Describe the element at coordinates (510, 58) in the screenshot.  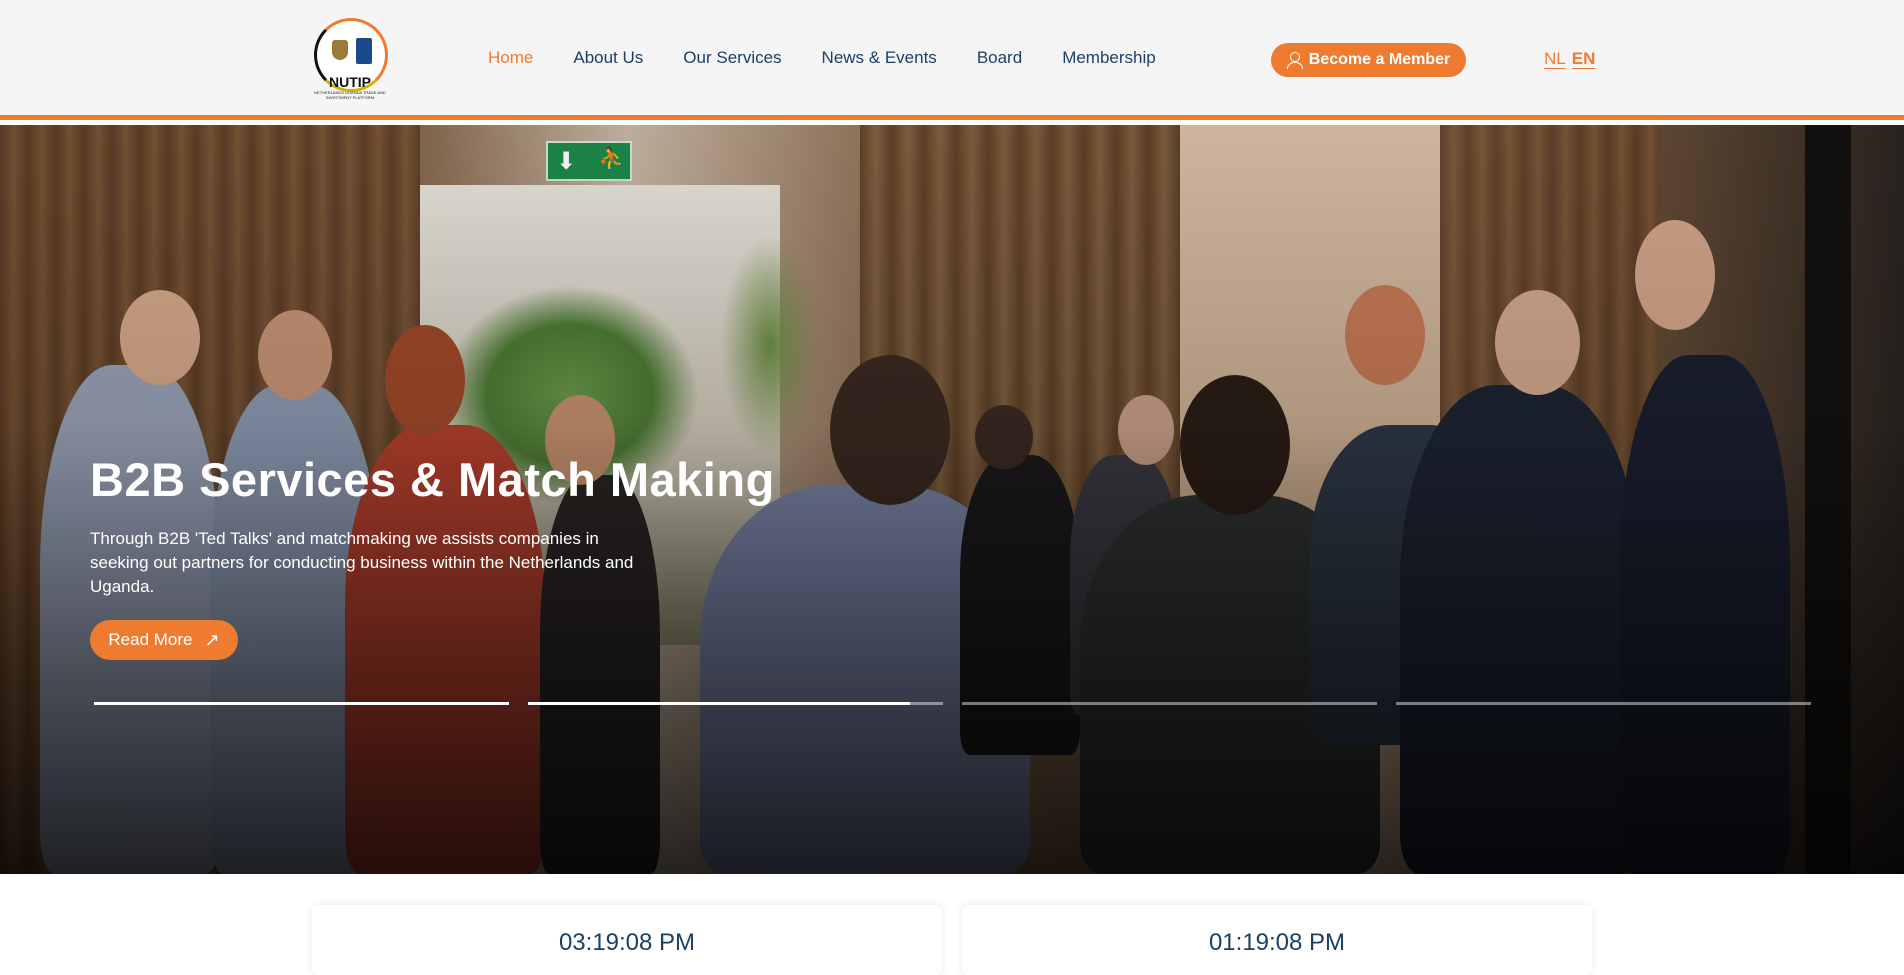
I see `nav-item-home: Home` at that location.